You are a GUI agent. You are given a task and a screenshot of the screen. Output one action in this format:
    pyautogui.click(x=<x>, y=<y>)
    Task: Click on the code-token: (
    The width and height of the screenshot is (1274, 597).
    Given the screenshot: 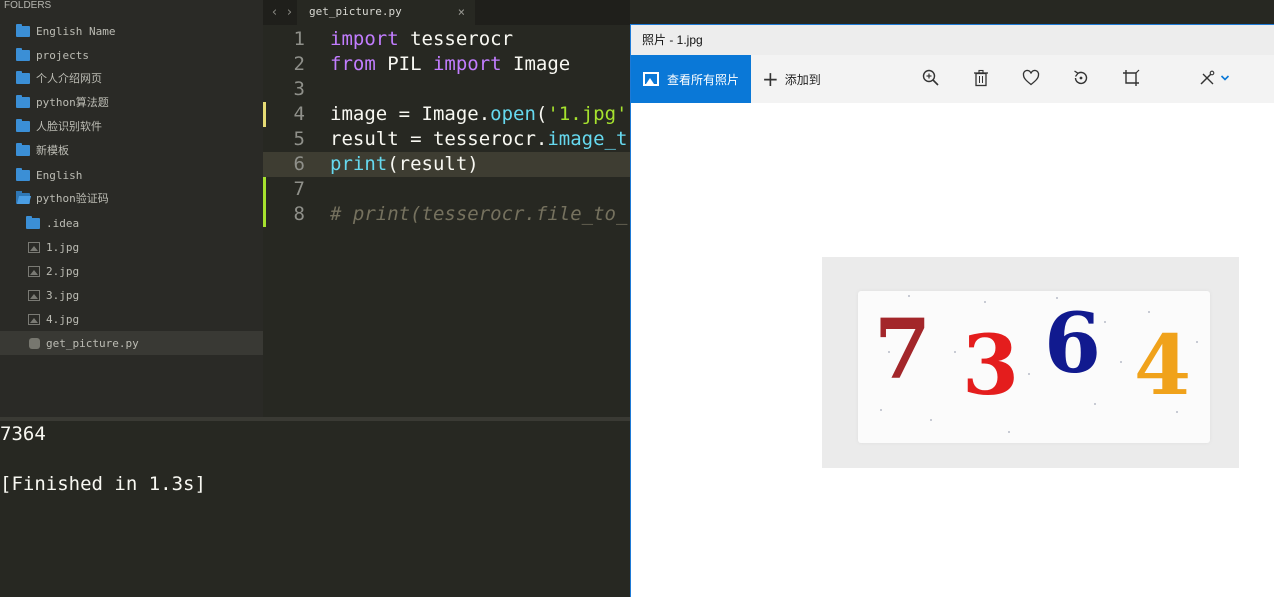 What is the action you would take?
    pyautogui.click(x=541, y=114)
    